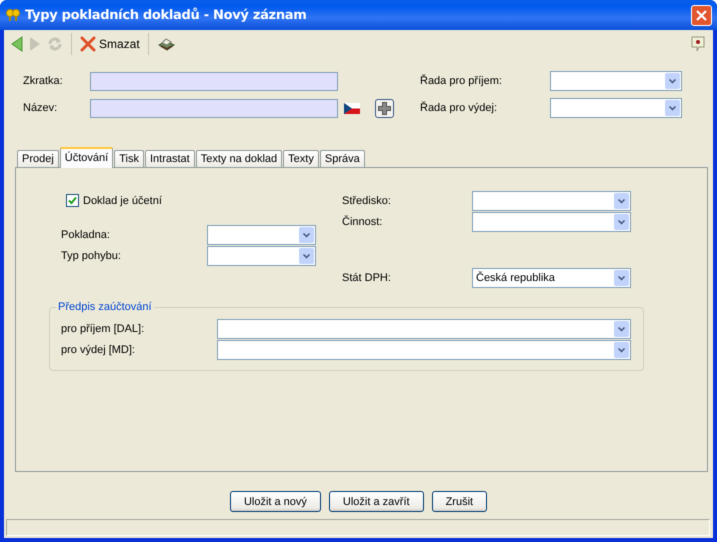  I want to click on close-button, so click(701, 15).